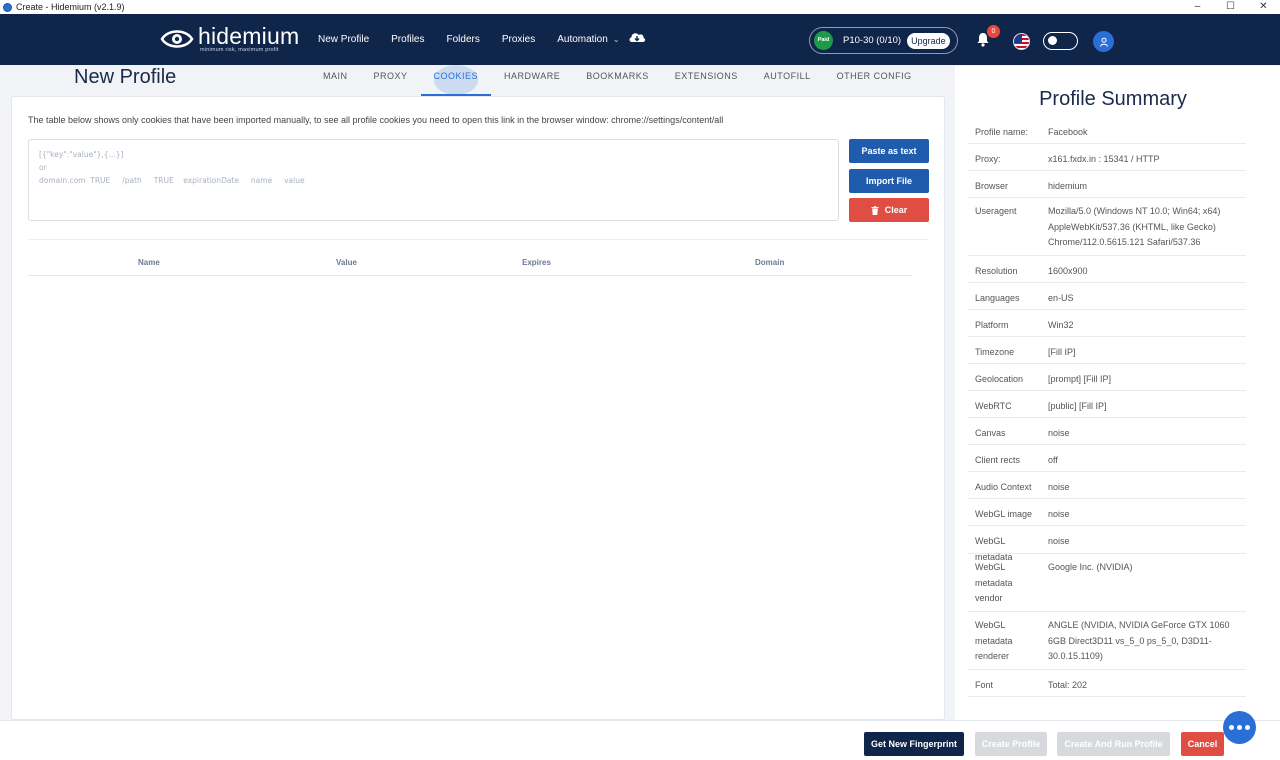 This screenshot has width=1280, height=760. Describe the element at coordinates (889, 151) in the screenshot. I see `paste-as-text-button: Paste as text` at that location.